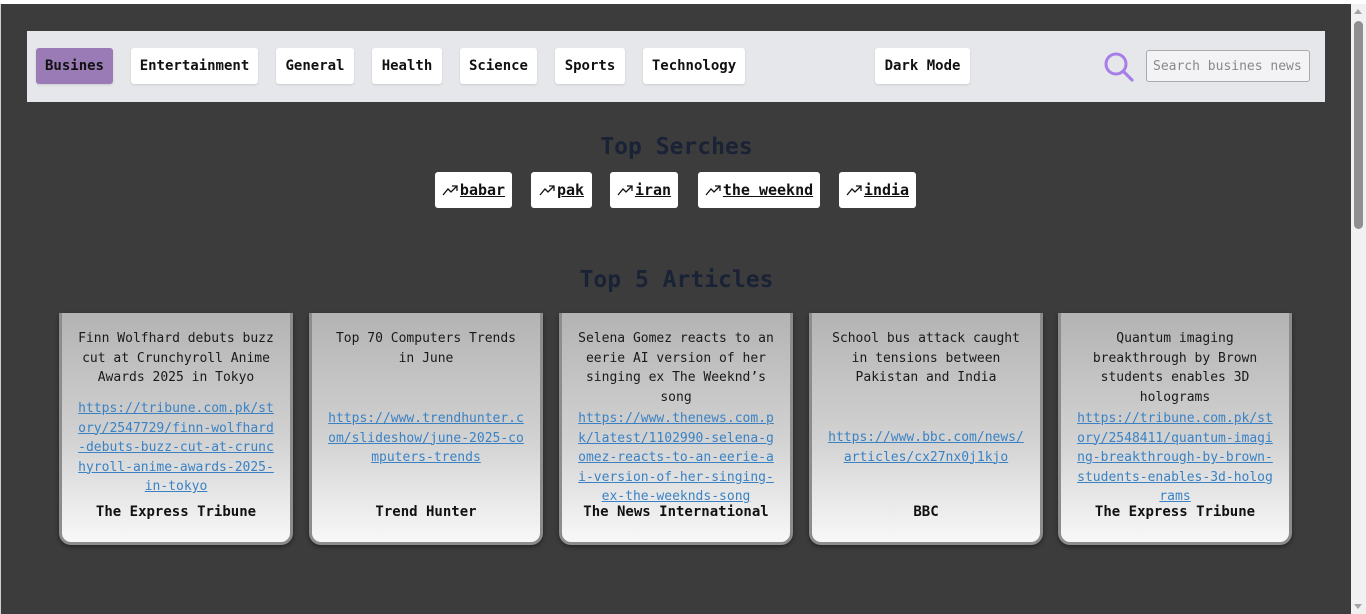 Image resolution: width=1366 pixels, height=614 pixels. I want to click on trend-chip-the-weeknd: the weeknd, so click(759, 190).